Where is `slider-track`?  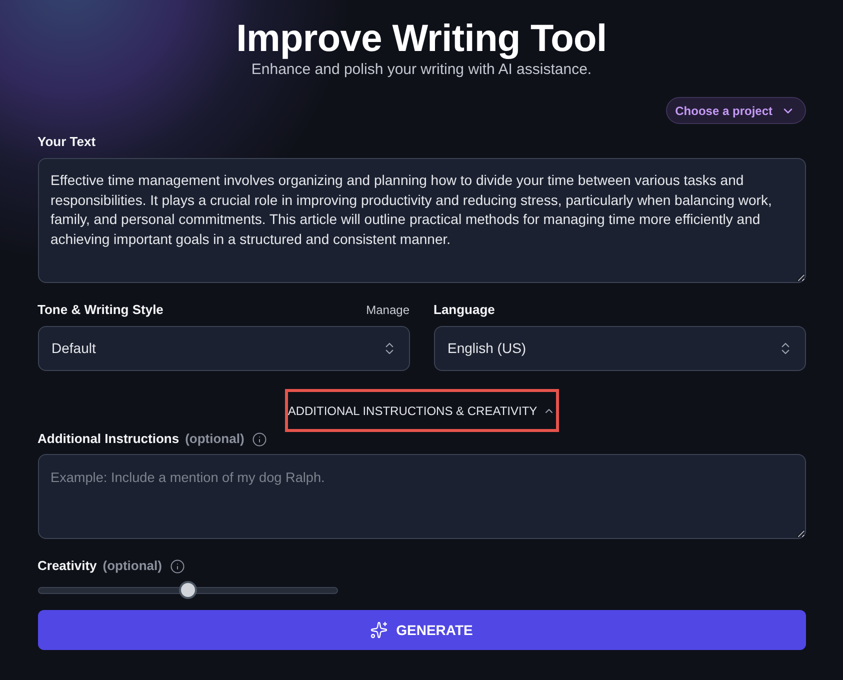 slider-track is located at coordinates (188, 590).